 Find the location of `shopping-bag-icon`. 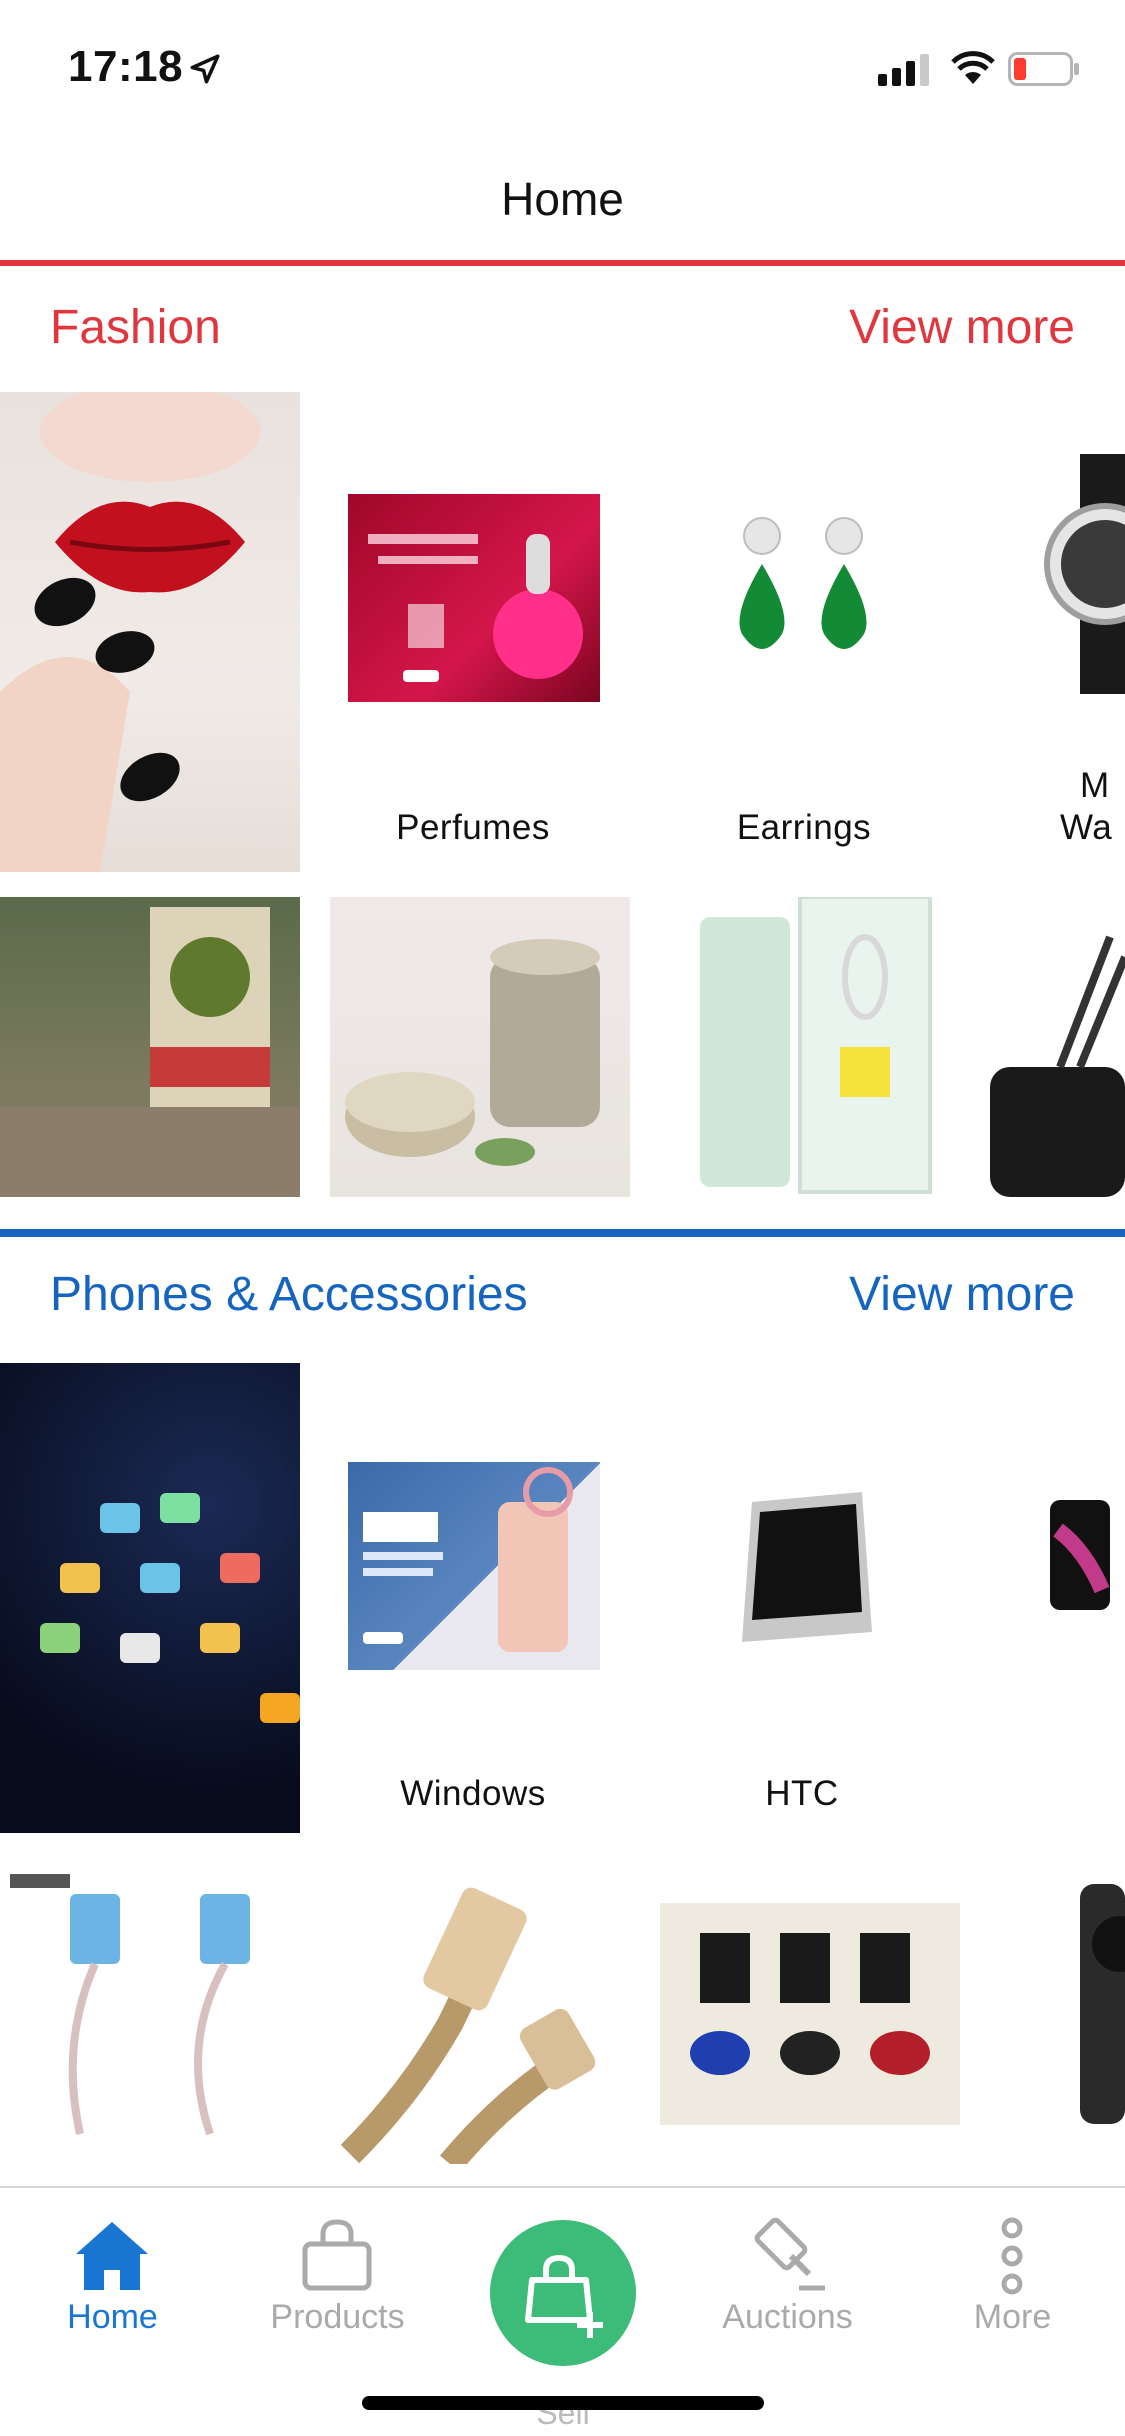

shopping-bag-icon is located at coordinates (337, 2255).